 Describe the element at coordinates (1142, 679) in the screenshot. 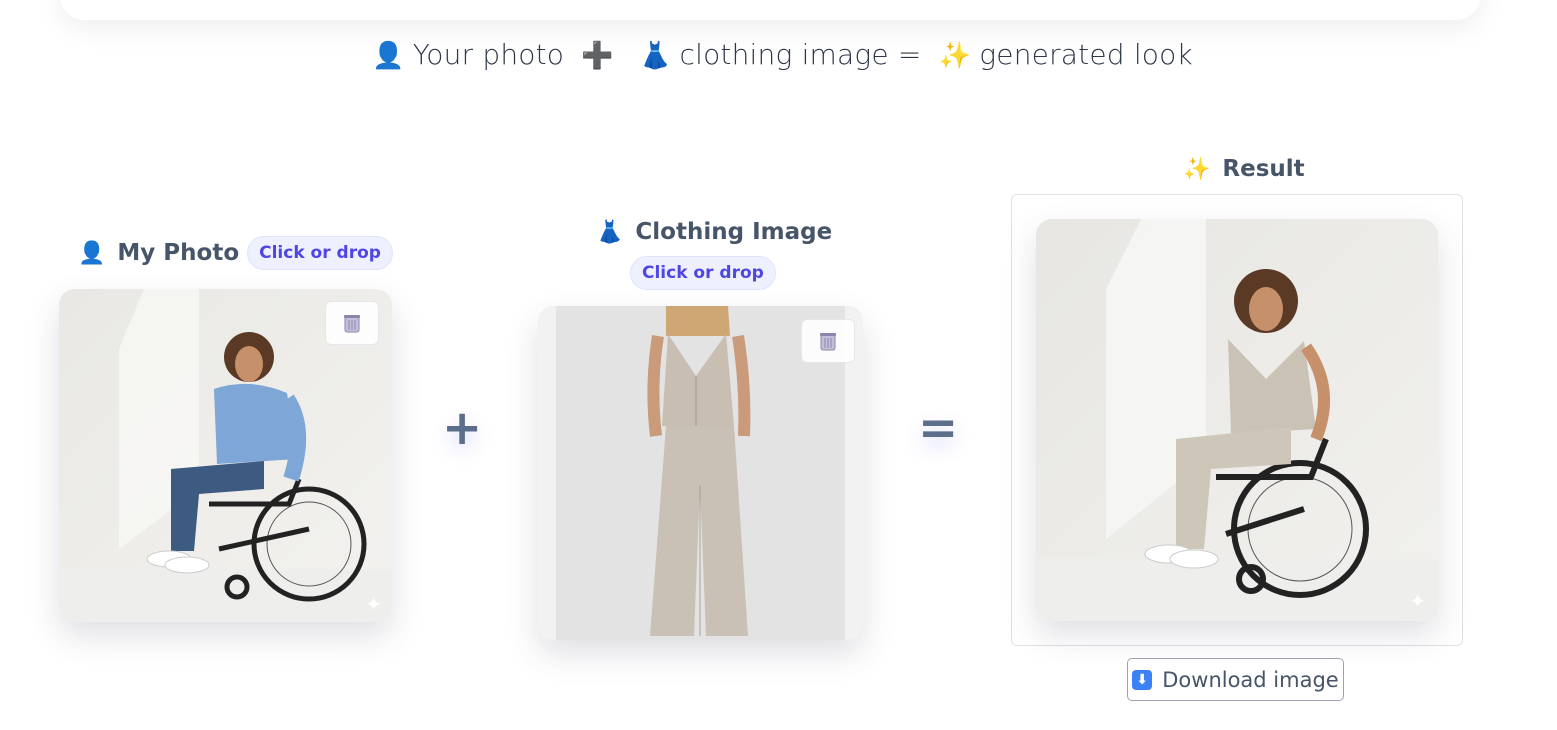

I see `download-arrow-icon: ⬇` at that location.